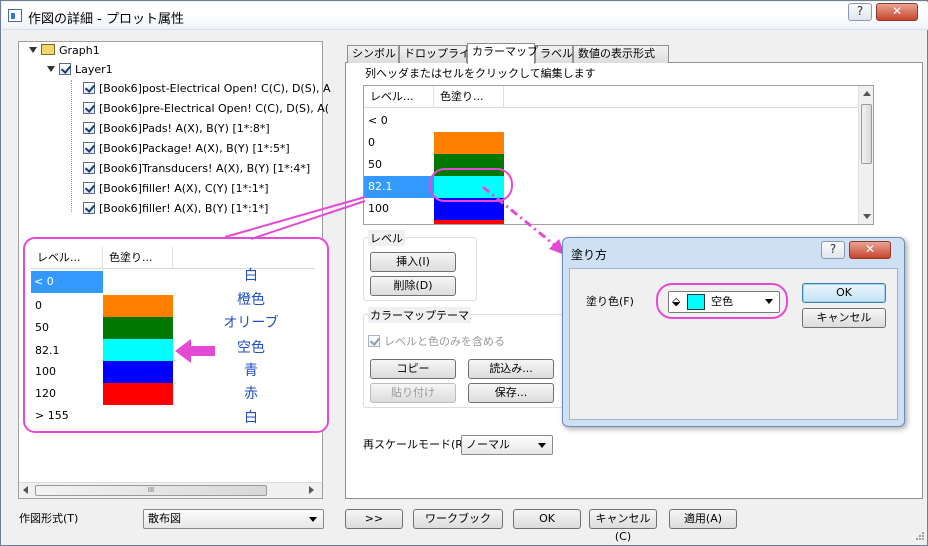  Describe the element at coordinates (413, 393) in the screenshot. I see `paste-button: 貼り付け` at that location.